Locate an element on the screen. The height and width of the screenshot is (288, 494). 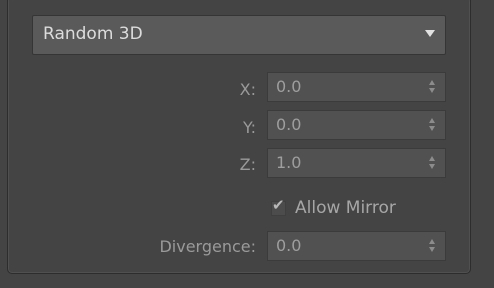
divergence-value: 0.0 is located at coordinates (289, 245).